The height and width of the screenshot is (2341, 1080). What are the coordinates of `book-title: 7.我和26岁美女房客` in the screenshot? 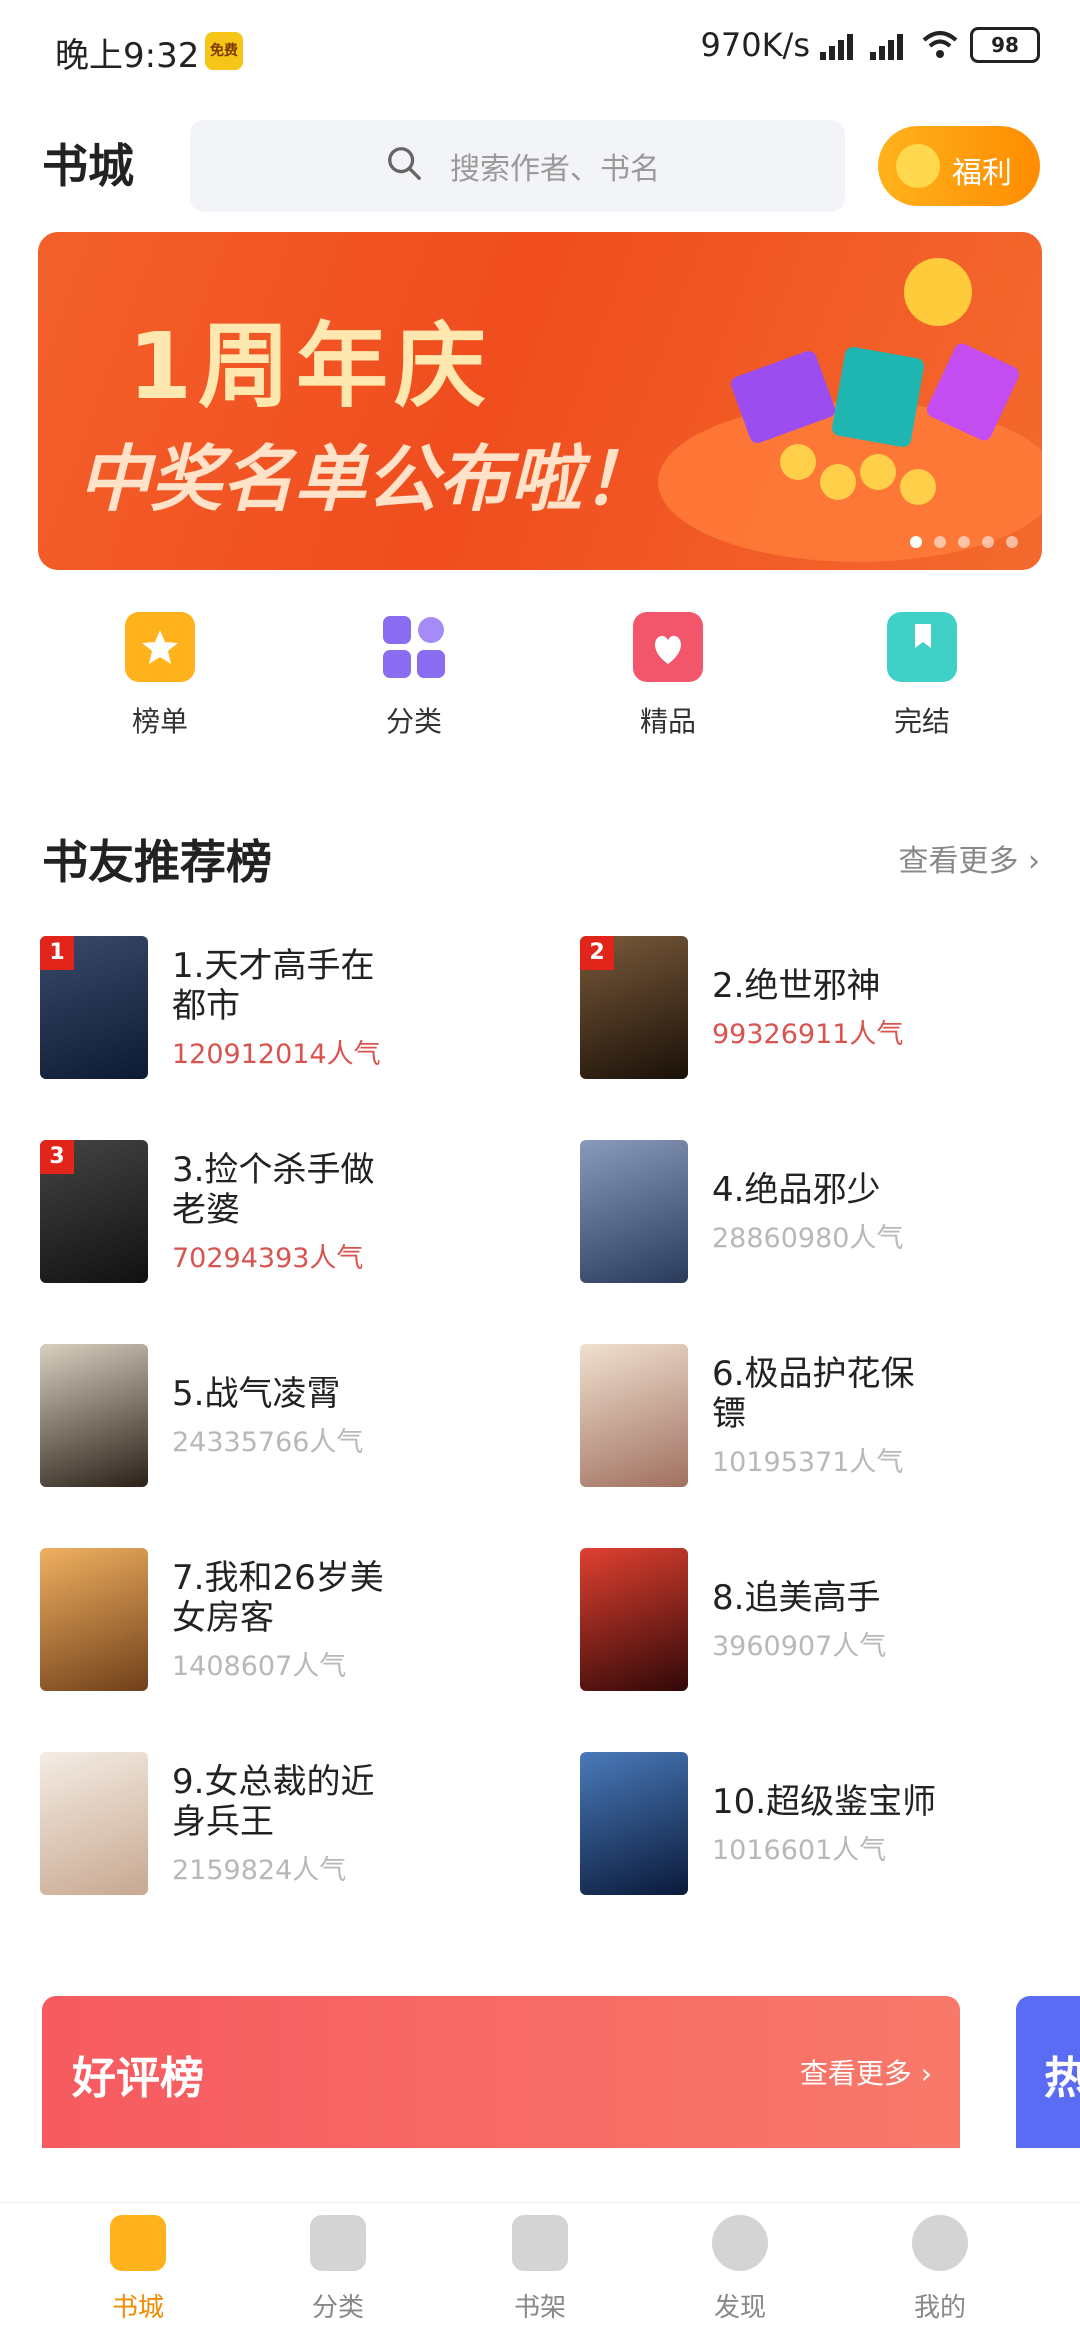 It's located at (278, 1598).